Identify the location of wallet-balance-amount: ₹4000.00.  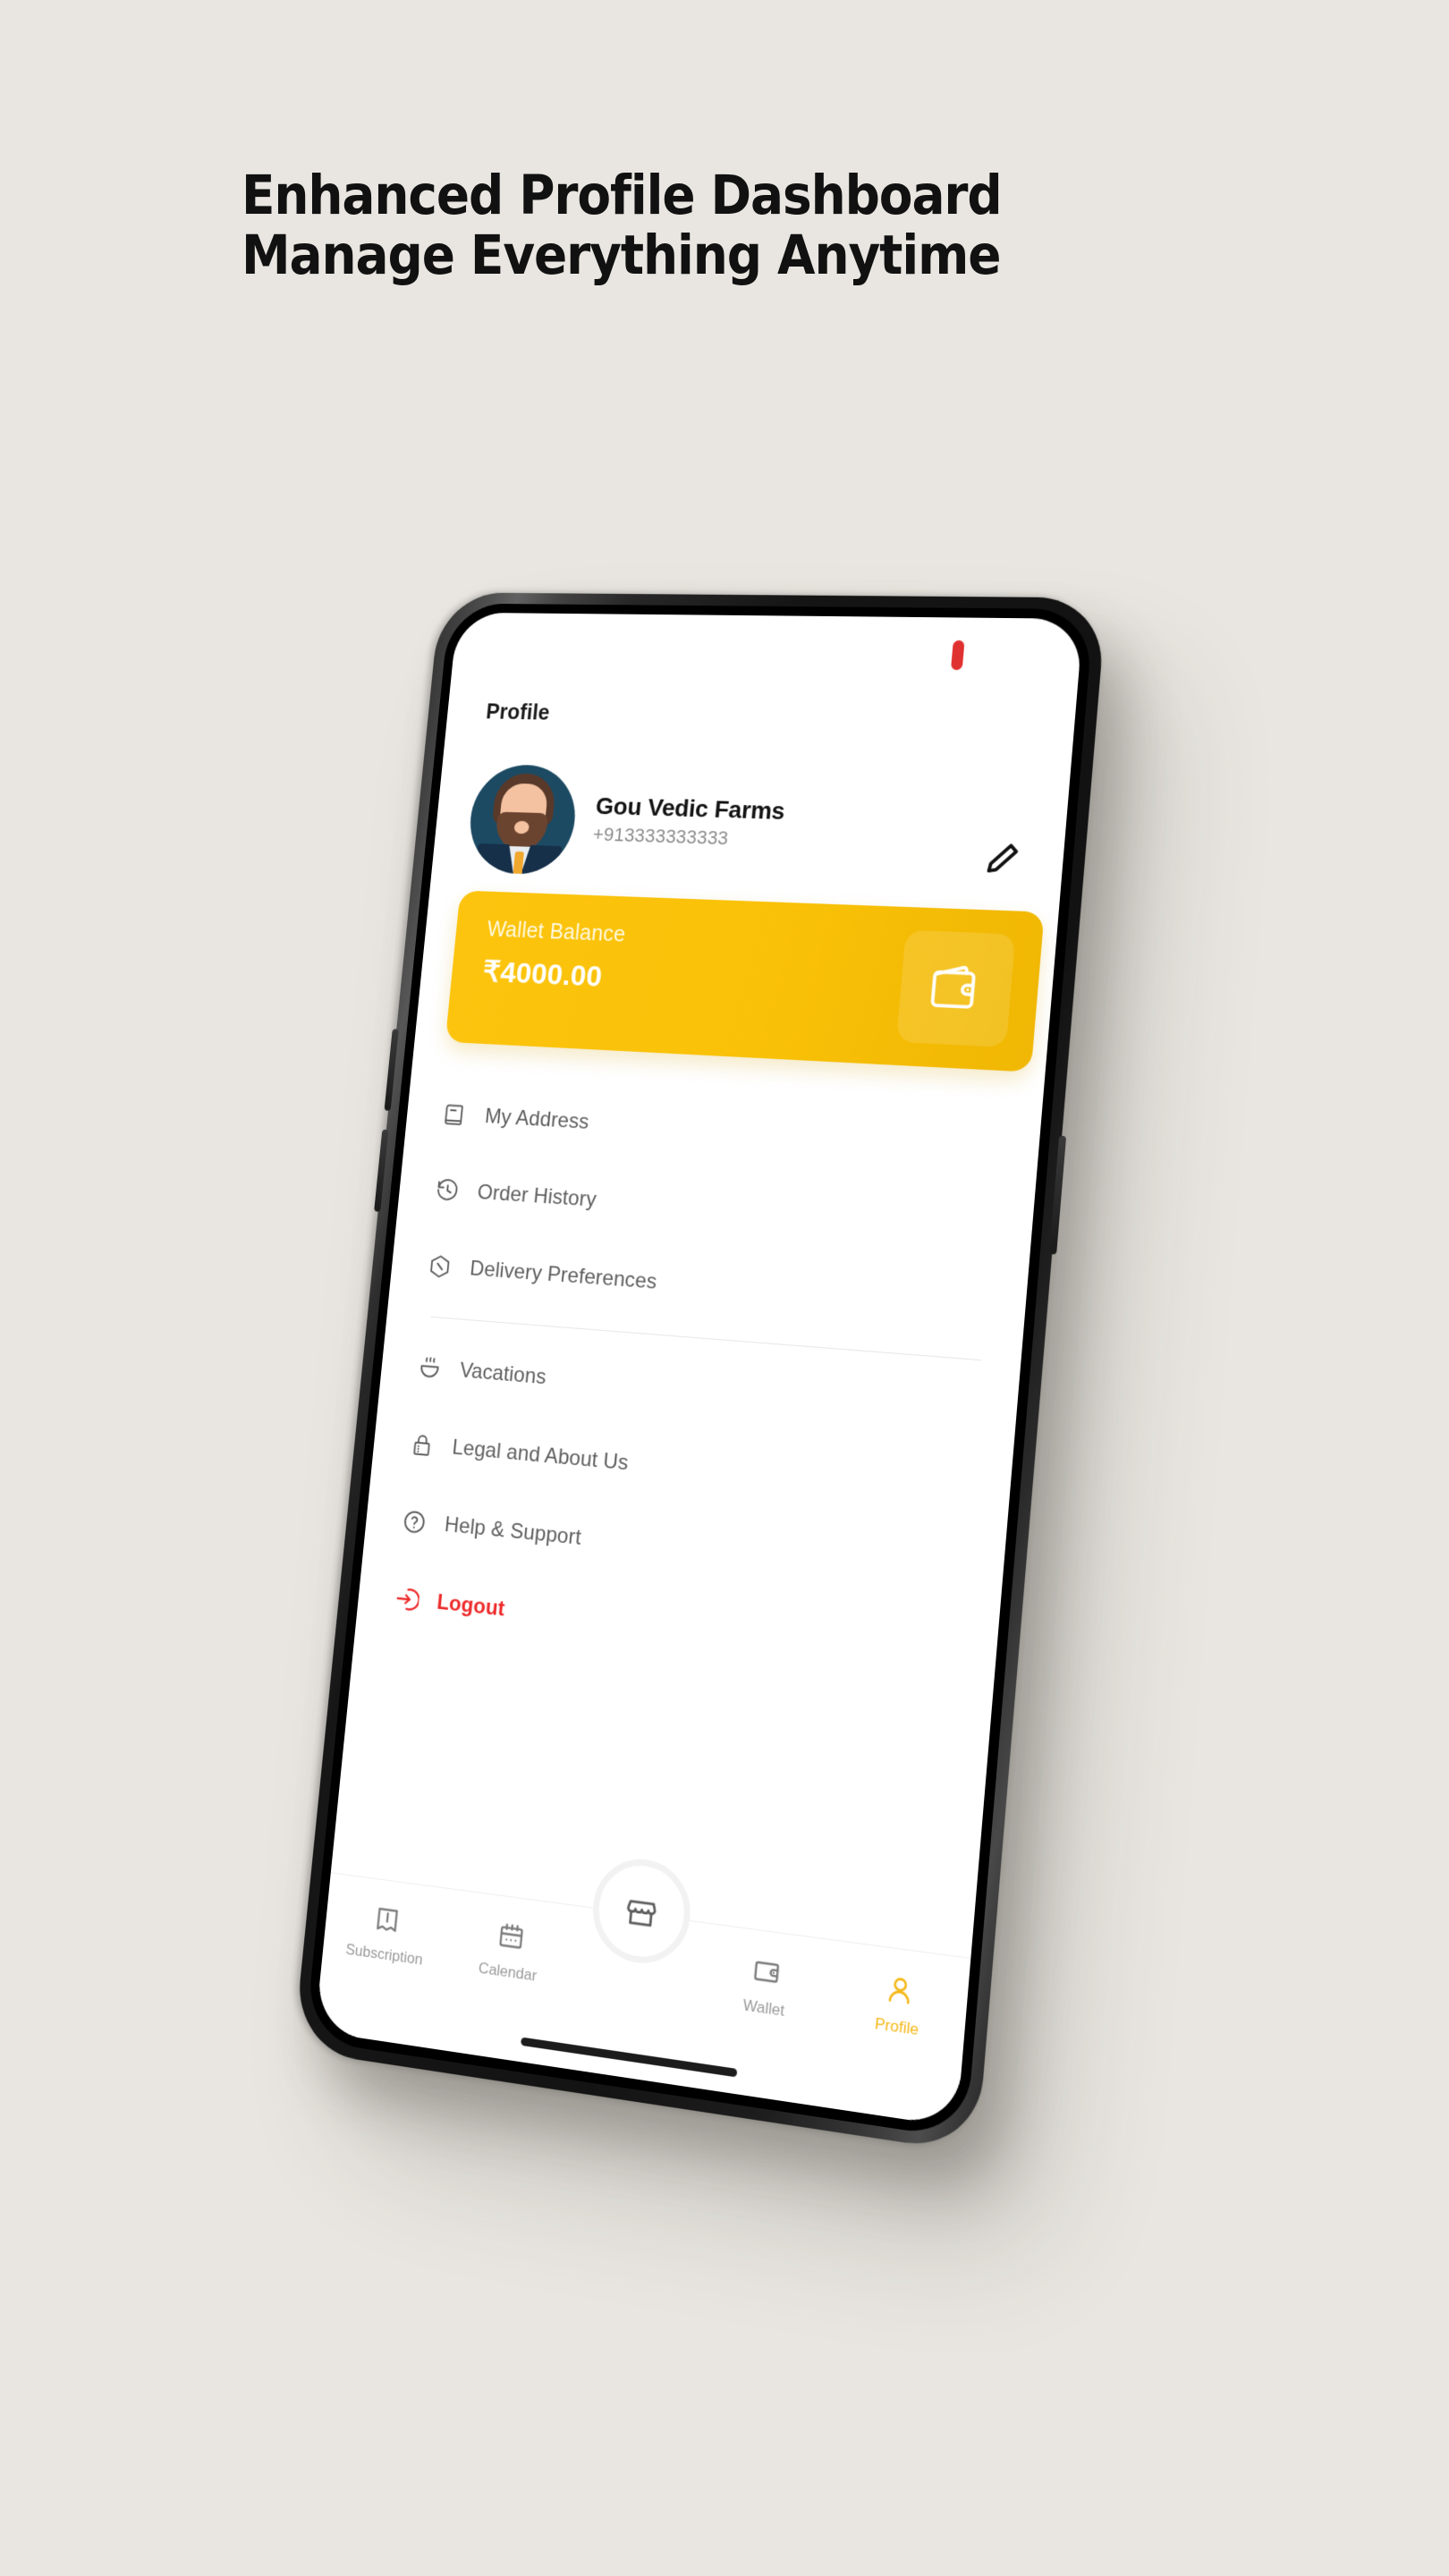
(542, 974).